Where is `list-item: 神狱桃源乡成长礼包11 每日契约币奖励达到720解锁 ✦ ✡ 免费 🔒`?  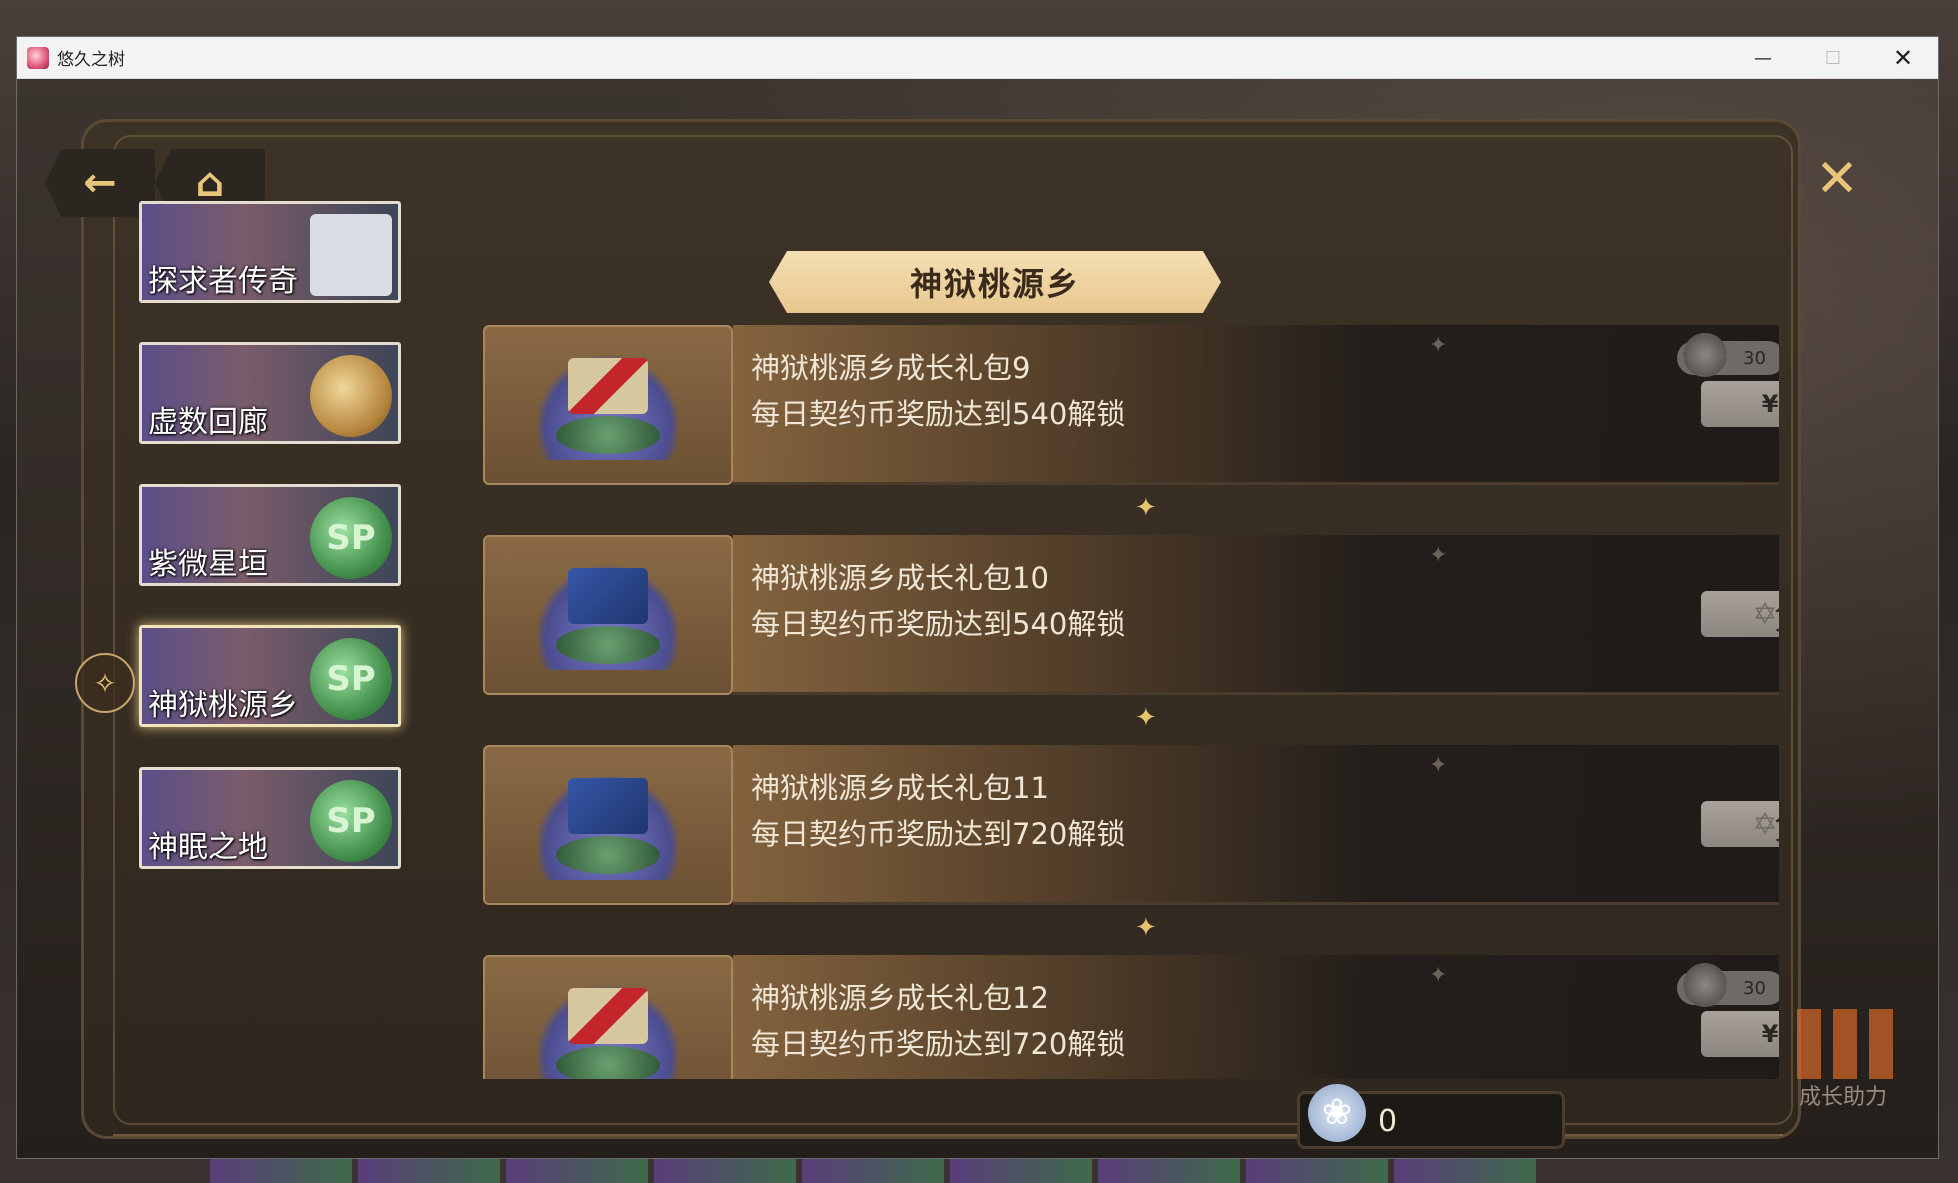
list-item: 神狱桃源乡成长礼包11 每日契约币奖励达到720解锁 ✦ ✡ 免费 🔒 is located at coordinates (1131, 825).